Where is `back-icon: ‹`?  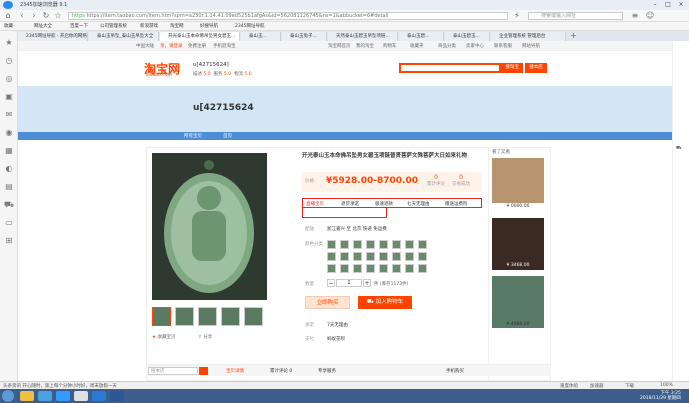
back-icon: ‹ is located at coordinates (22, 16).